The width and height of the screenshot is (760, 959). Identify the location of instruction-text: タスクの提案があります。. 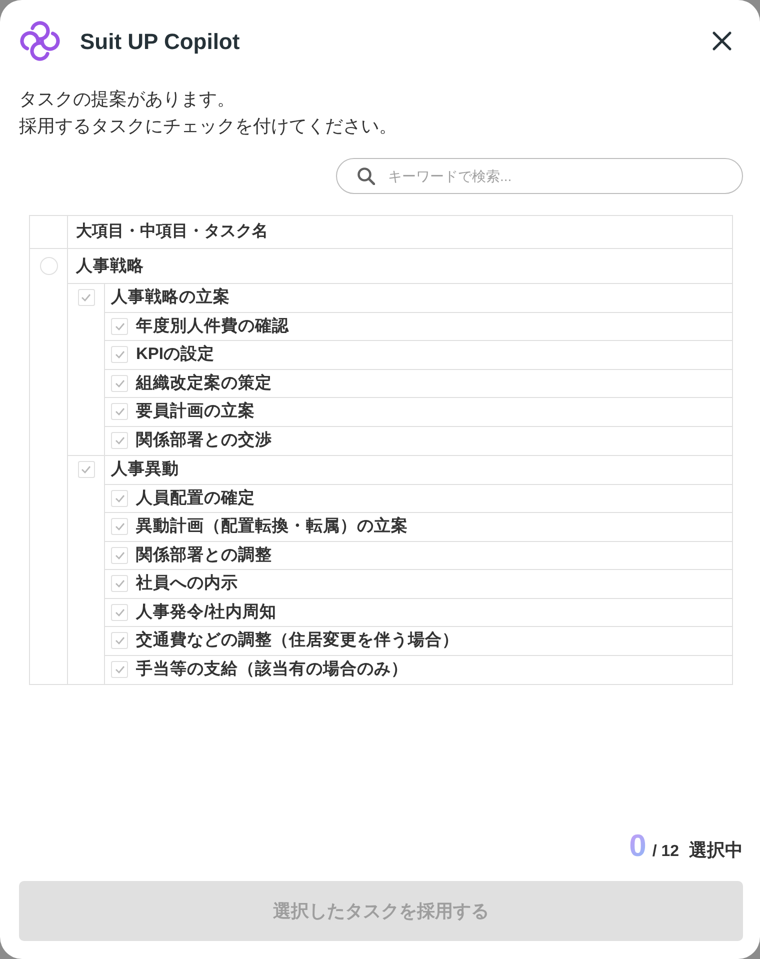
(127, 99).